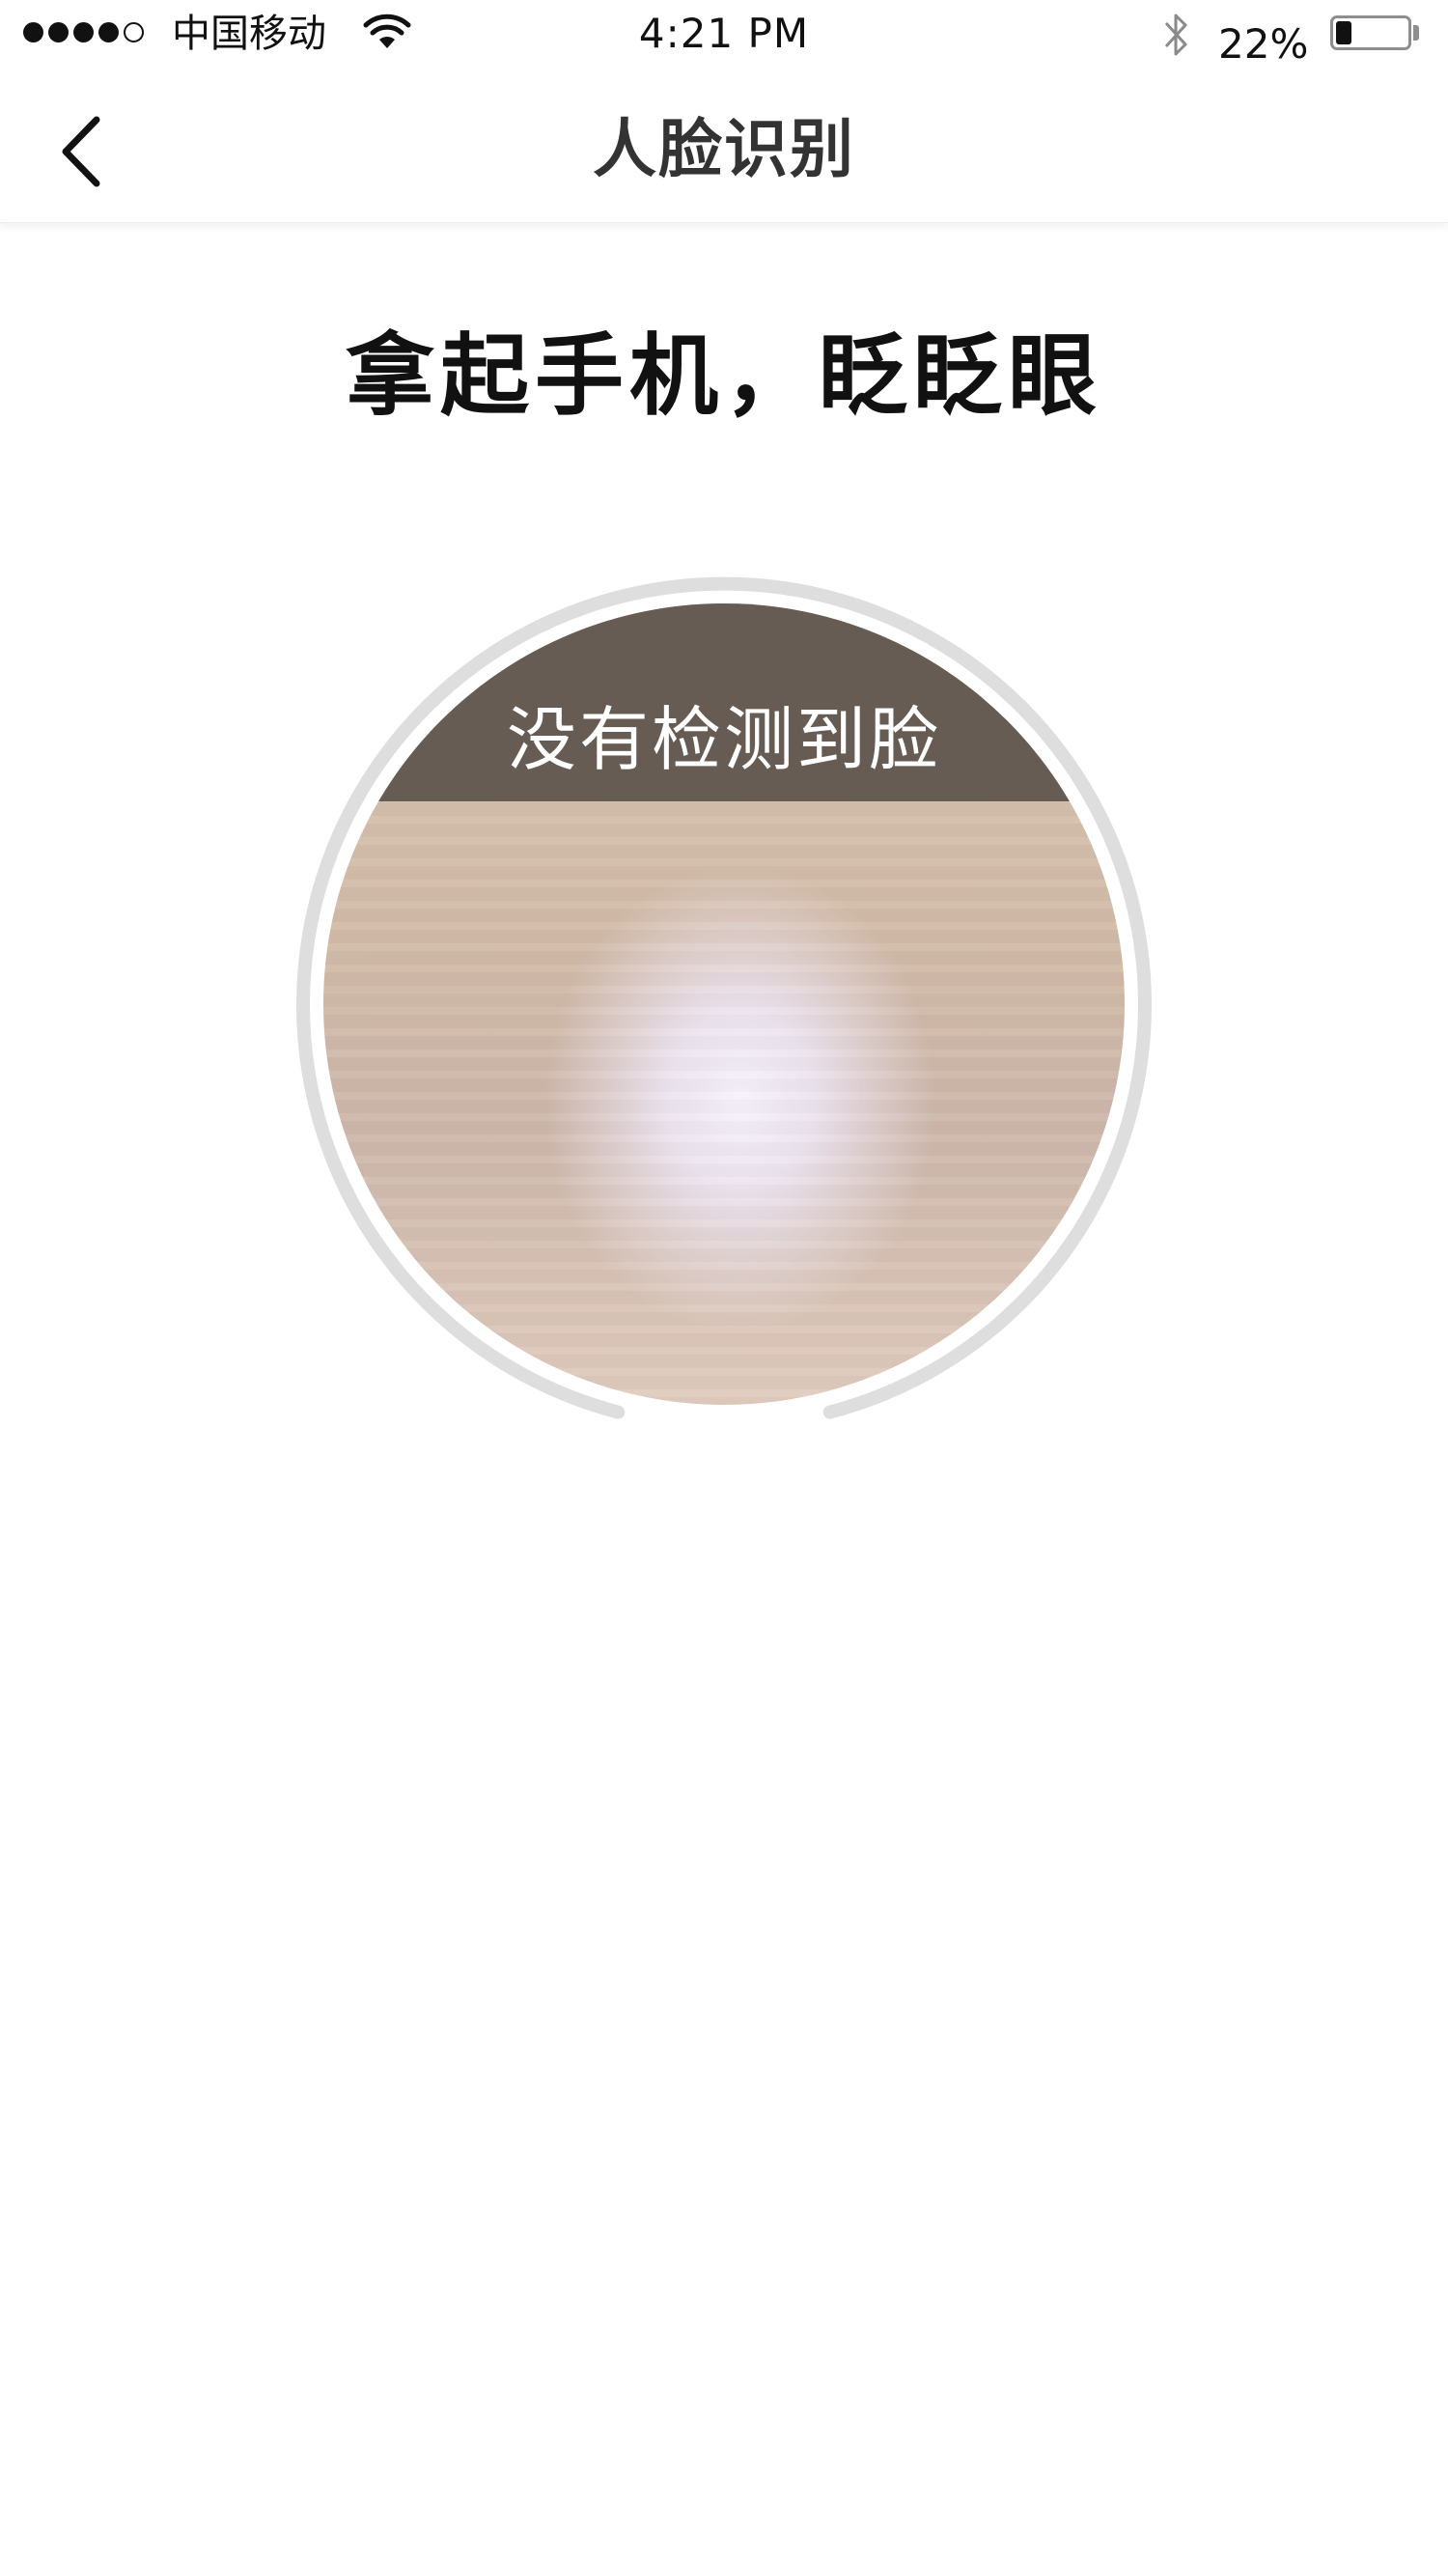 Image resolution: width=1448 pixels, height=2576 pixels. I want to click on page-title: 人脸识别, so click(724, 149).